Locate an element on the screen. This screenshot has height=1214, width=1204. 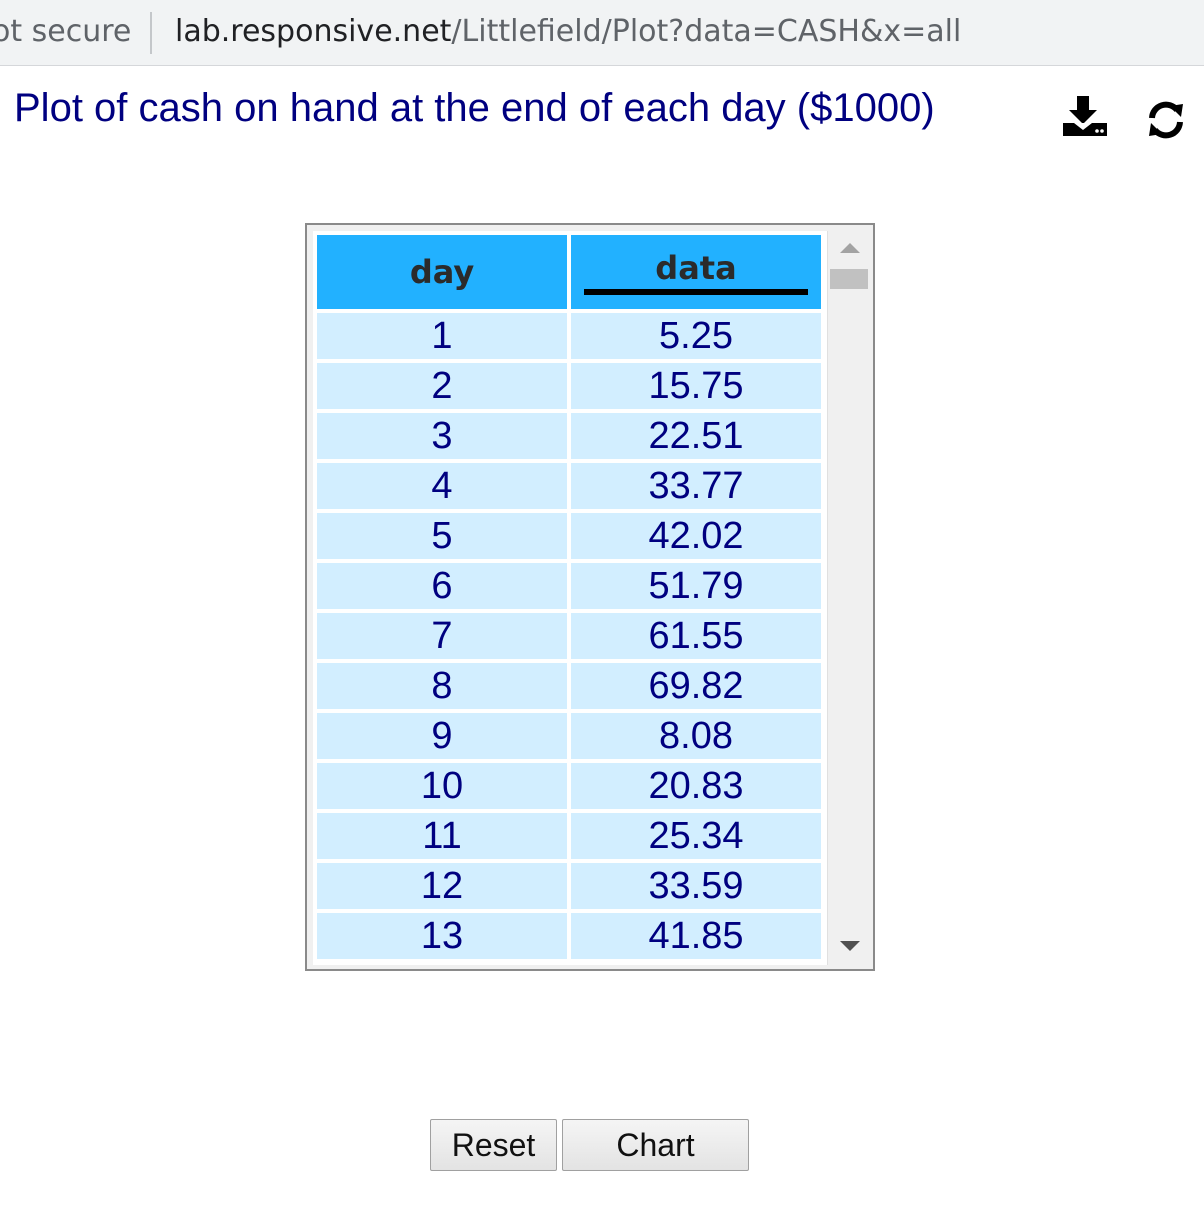
security-indicator: ot secure is located at coordinates (65, 31).